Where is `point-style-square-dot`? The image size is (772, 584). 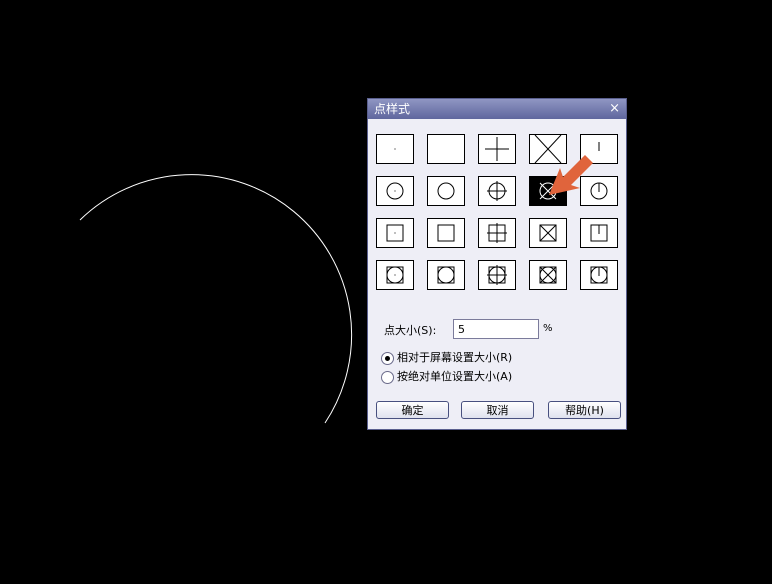
point-style-square-dot is located at coordinates (395, 233).